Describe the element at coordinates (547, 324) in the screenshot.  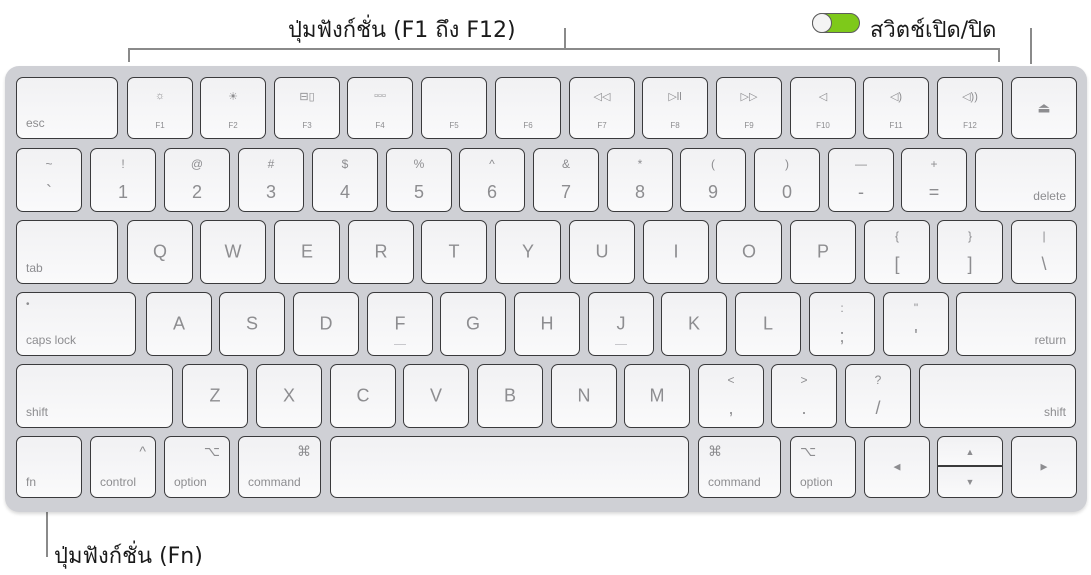
I see `key-h: H` at that location.